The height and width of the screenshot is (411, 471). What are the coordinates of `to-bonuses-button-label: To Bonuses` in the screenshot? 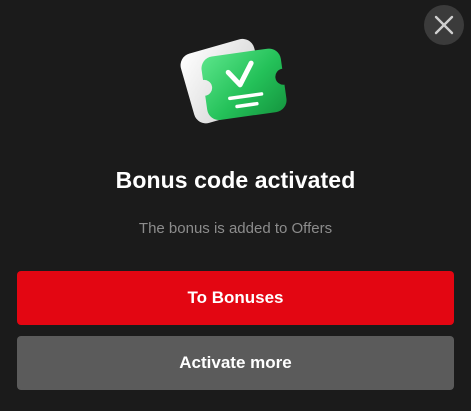 It's located at (235, 297).